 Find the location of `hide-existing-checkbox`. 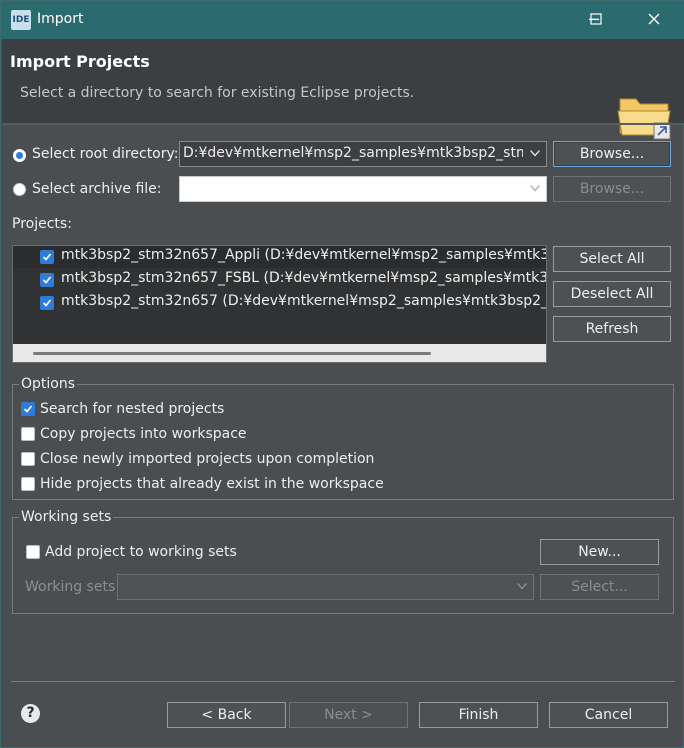

hide-existing-checkbox is located at coordinates (28, 484).